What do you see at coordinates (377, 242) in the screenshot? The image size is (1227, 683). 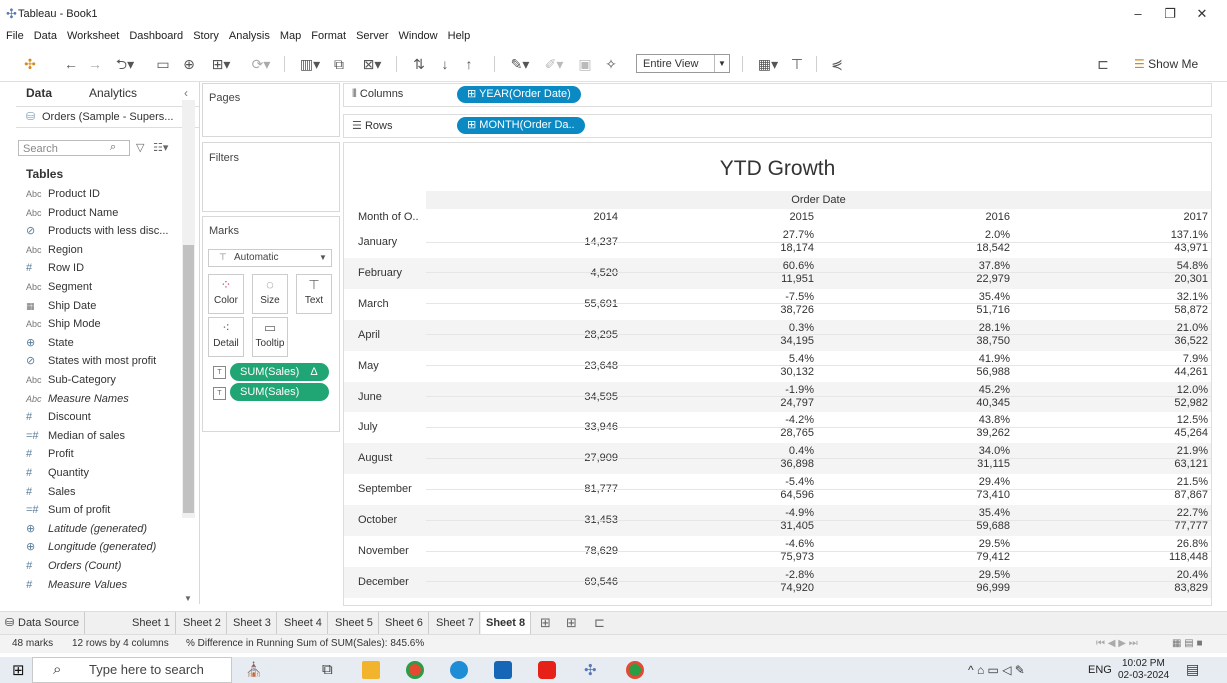 I see `month-label: January` at bounding box center [377, 242].